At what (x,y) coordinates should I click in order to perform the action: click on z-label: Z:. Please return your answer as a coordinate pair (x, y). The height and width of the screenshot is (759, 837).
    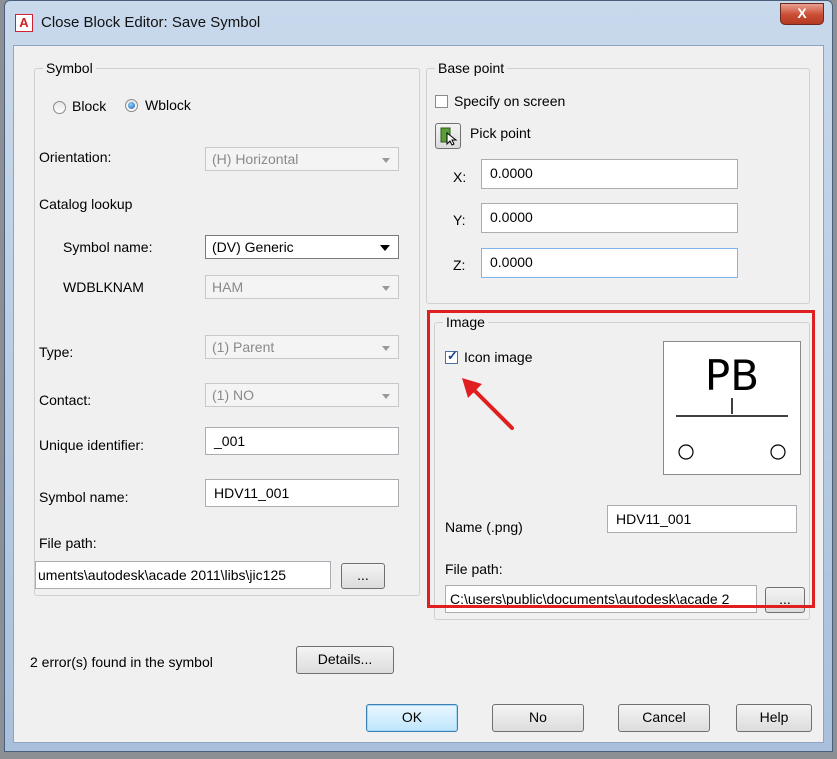
    Looking at the image, I should click on (459, 265).